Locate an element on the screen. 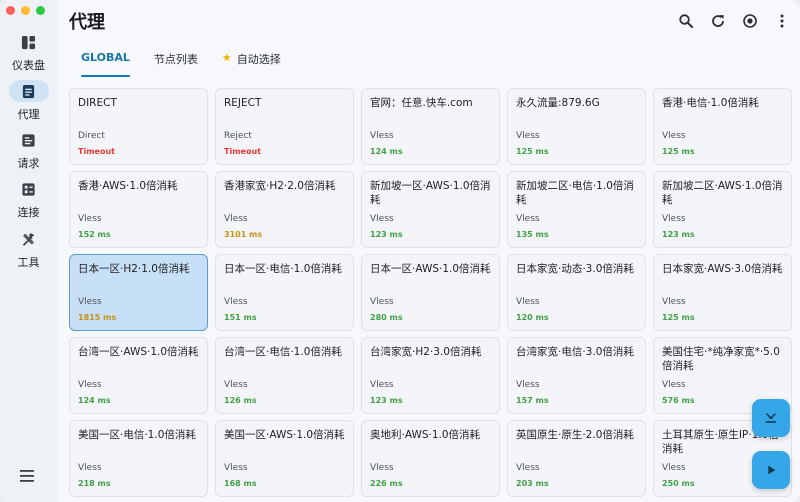 The width and height of the screenshot is (800, 502). node-delay: 135 ms is located at coordinates (532, 234).